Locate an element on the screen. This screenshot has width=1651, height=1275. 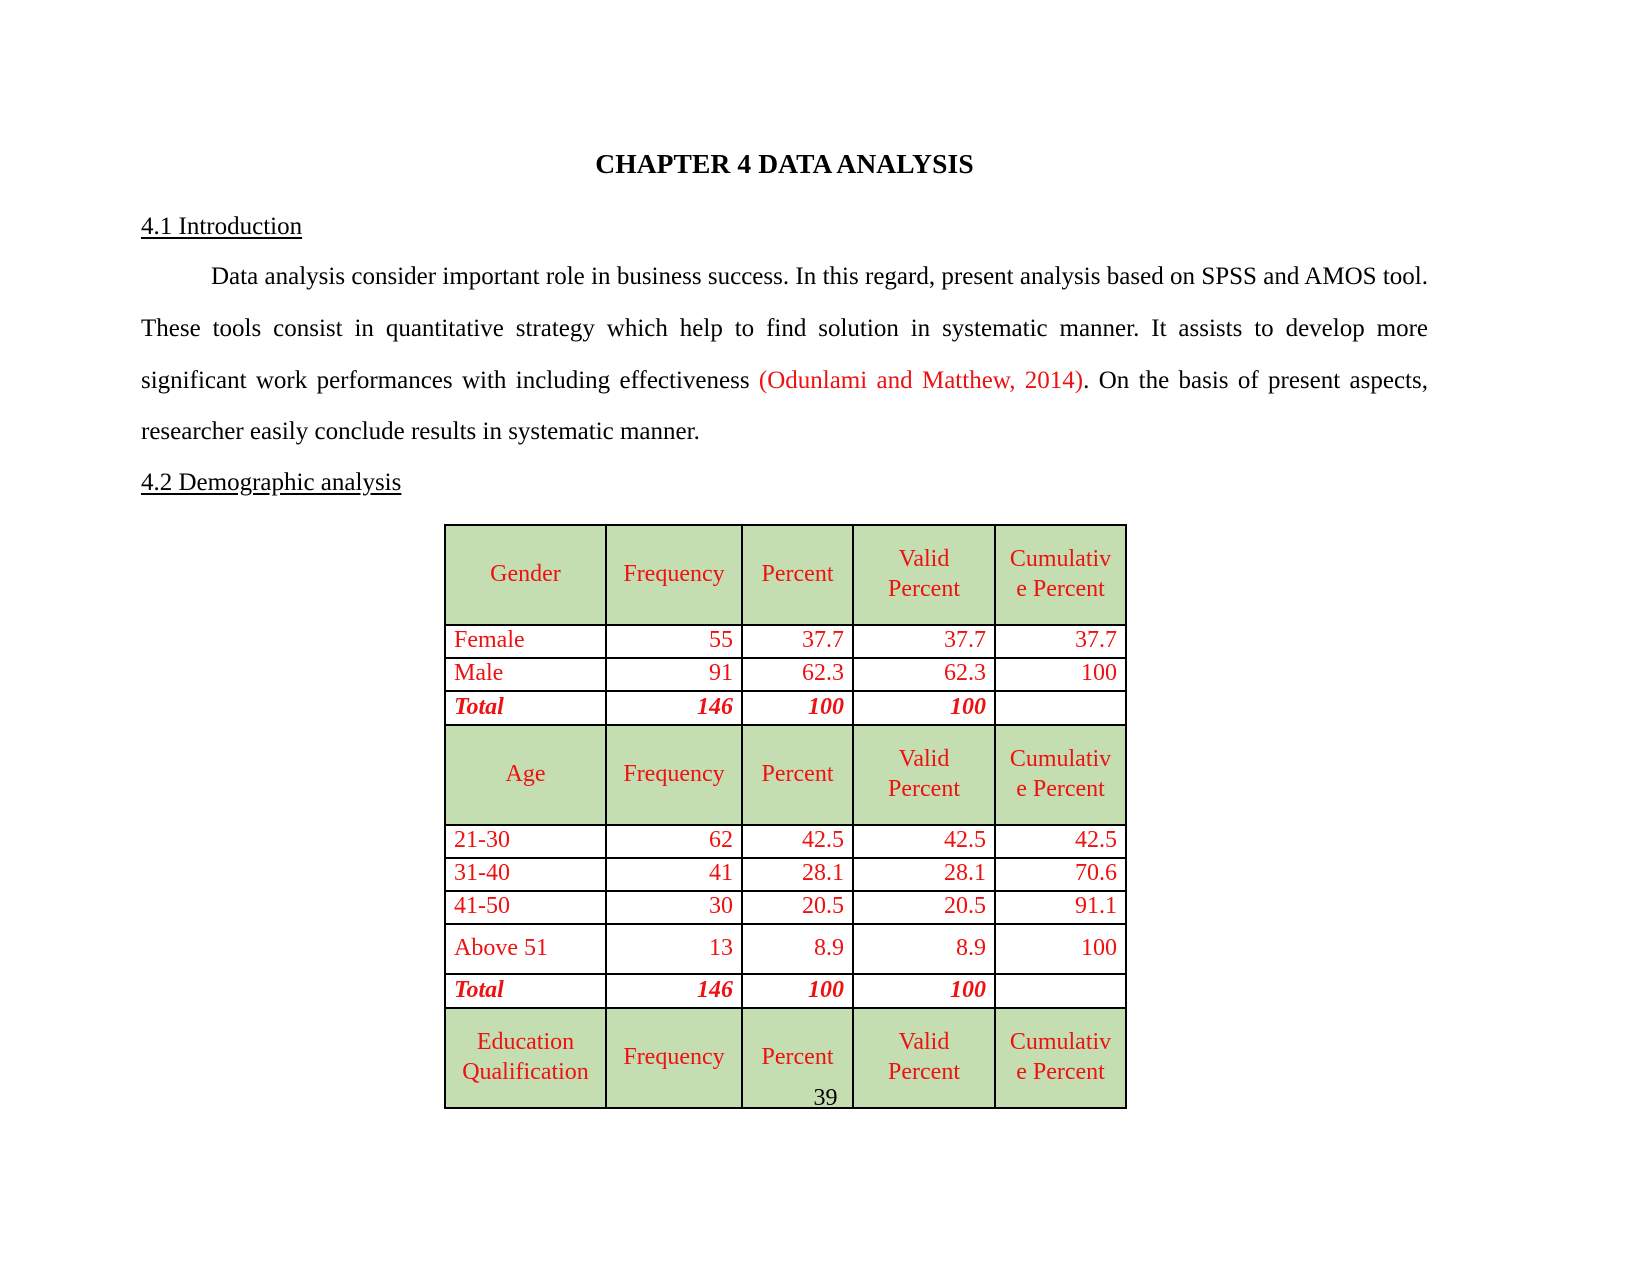
row-percent: 62.3 is located at coordinates (797, 674).